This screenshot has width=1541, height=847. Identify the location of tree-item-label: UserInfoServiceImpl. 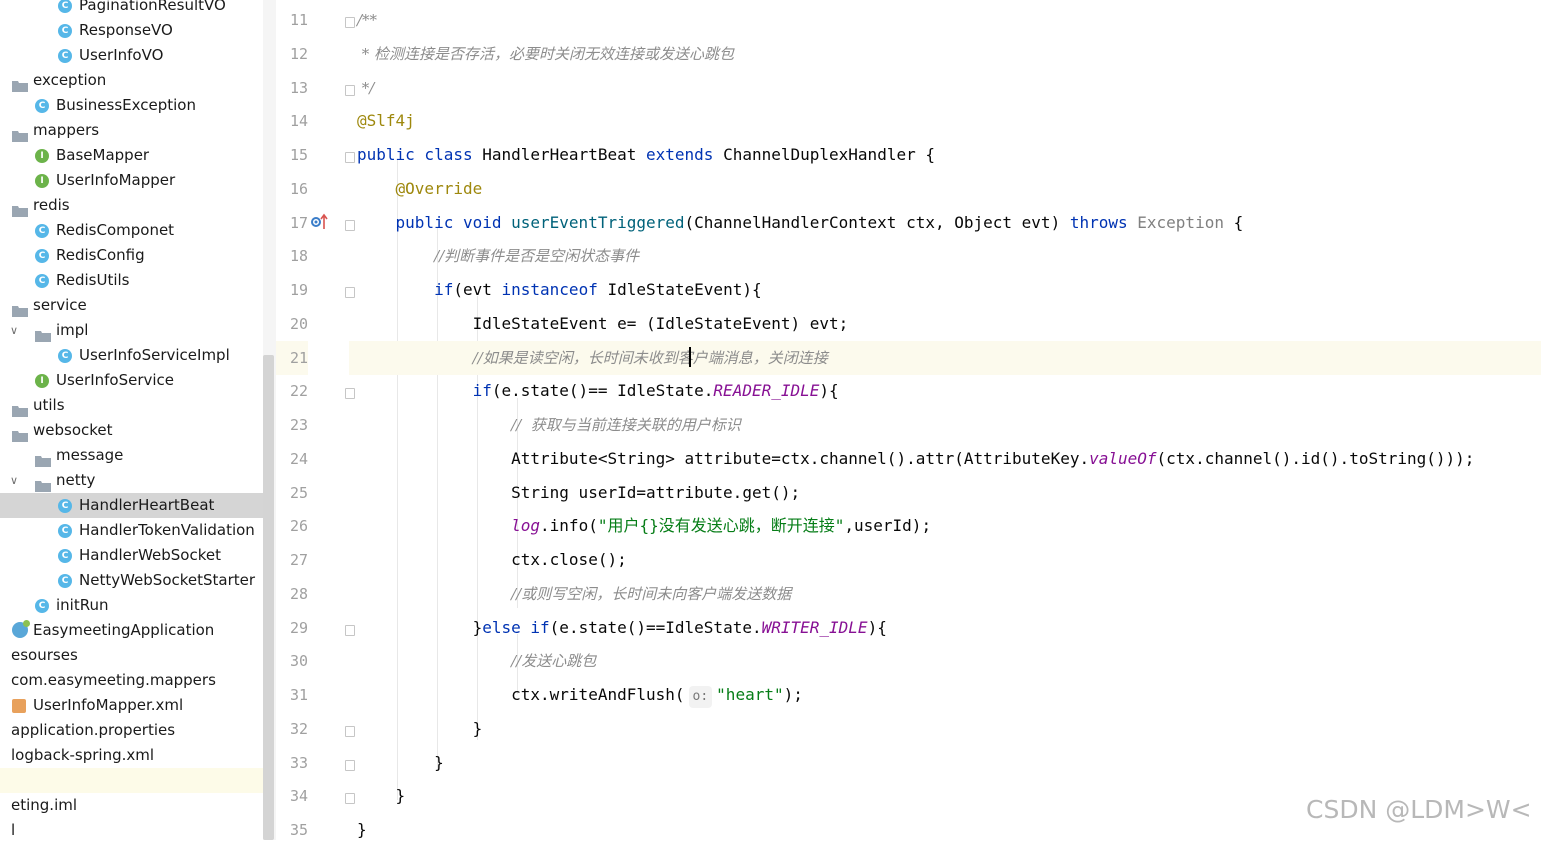
(154, 355).